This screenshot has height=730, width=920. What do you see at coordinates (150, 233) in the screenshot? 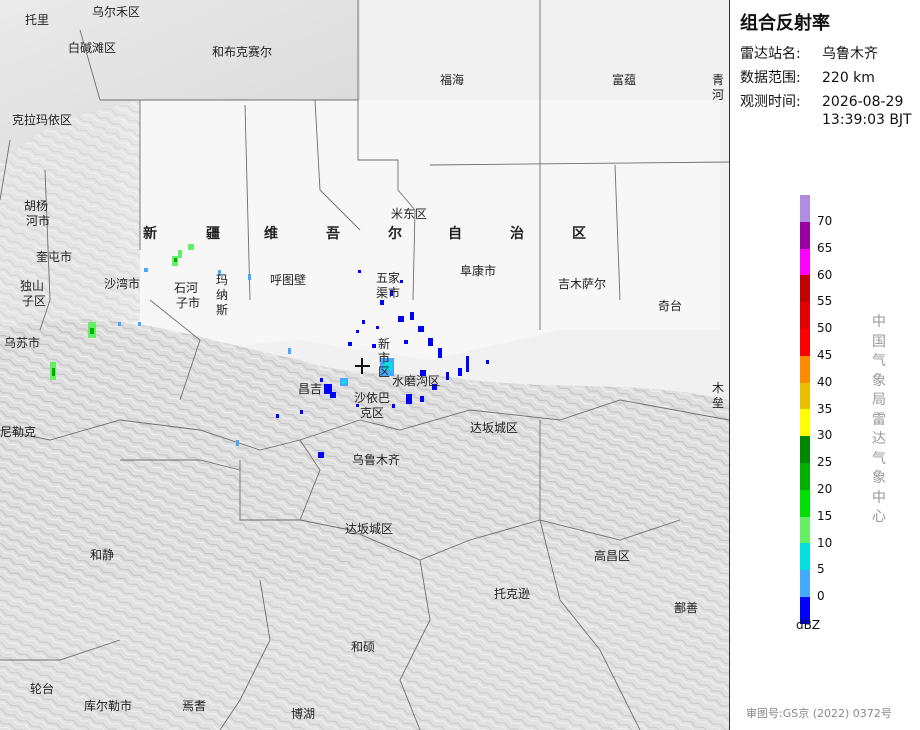
I see `region-char: 新` at bounding box center [150, 233].